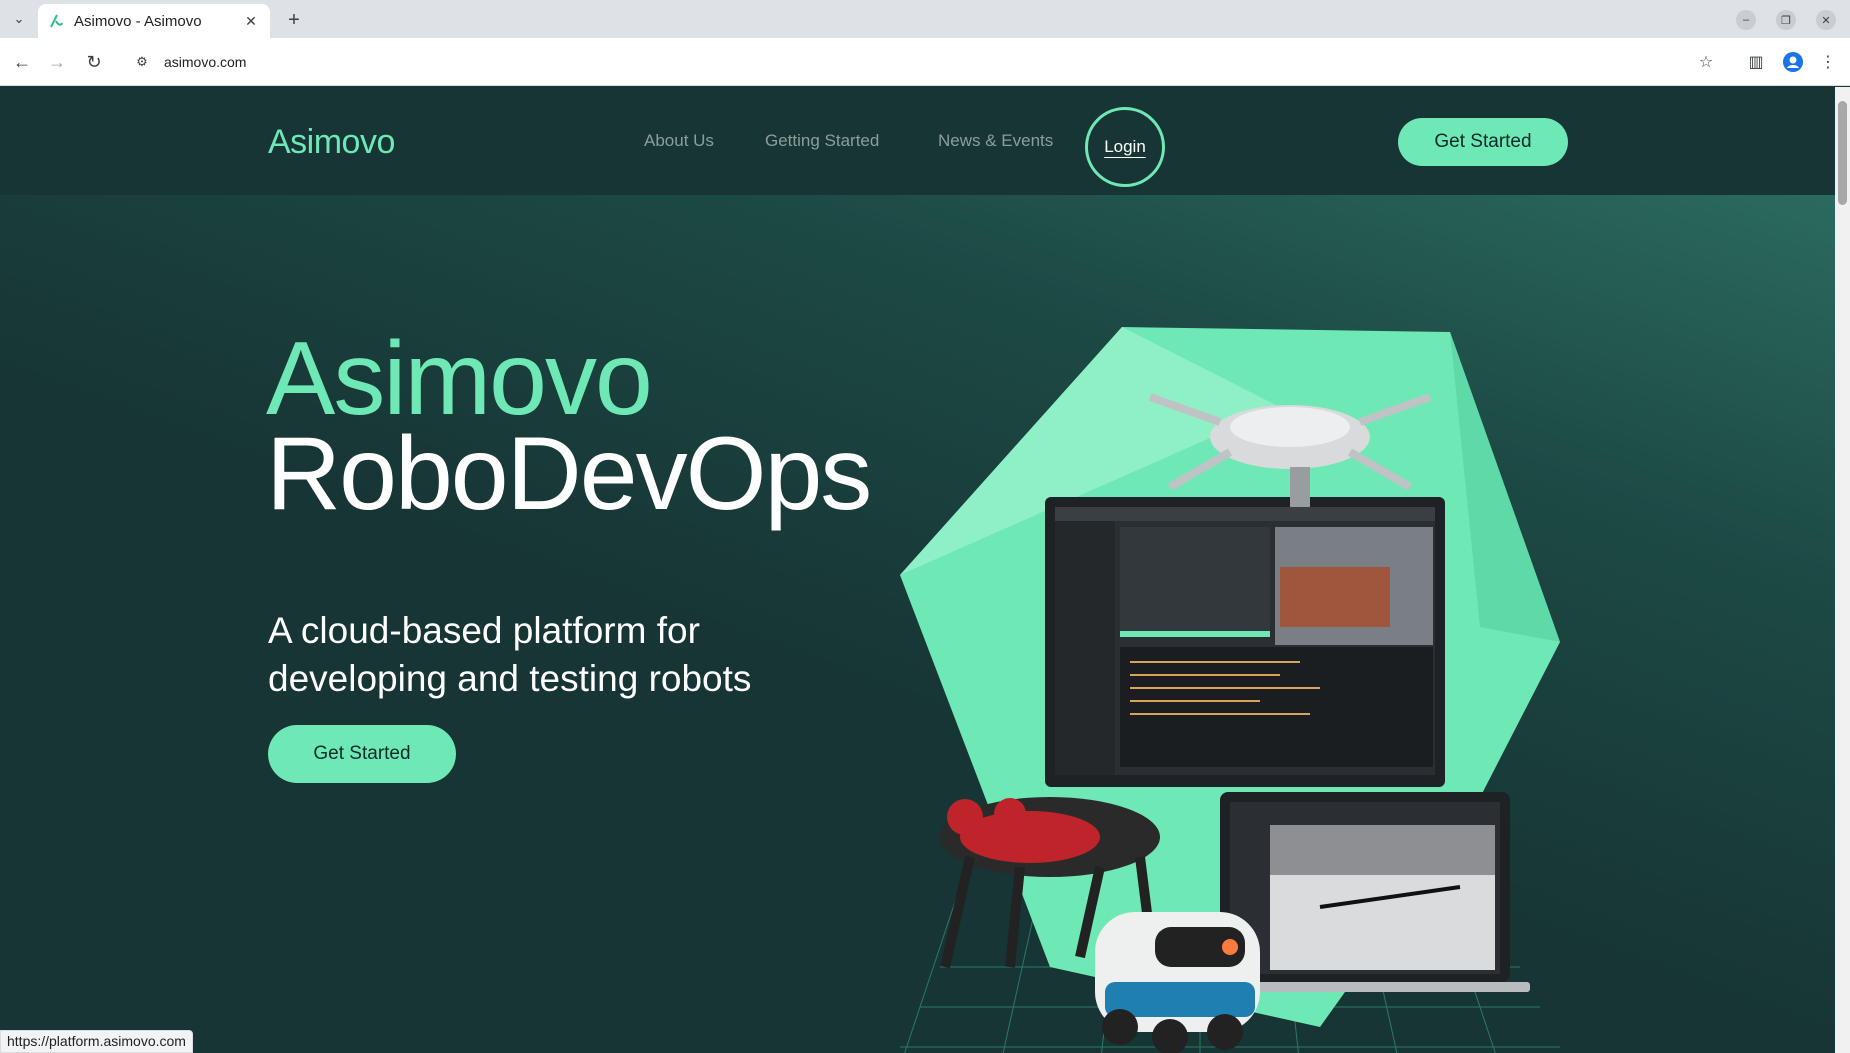 Image resolution: width=1850 pixels, height=1053 pixels. Describe the element at coordinates (1483, 142) in the screenshot. I see `header-get-started-button: Get Started` at that location.